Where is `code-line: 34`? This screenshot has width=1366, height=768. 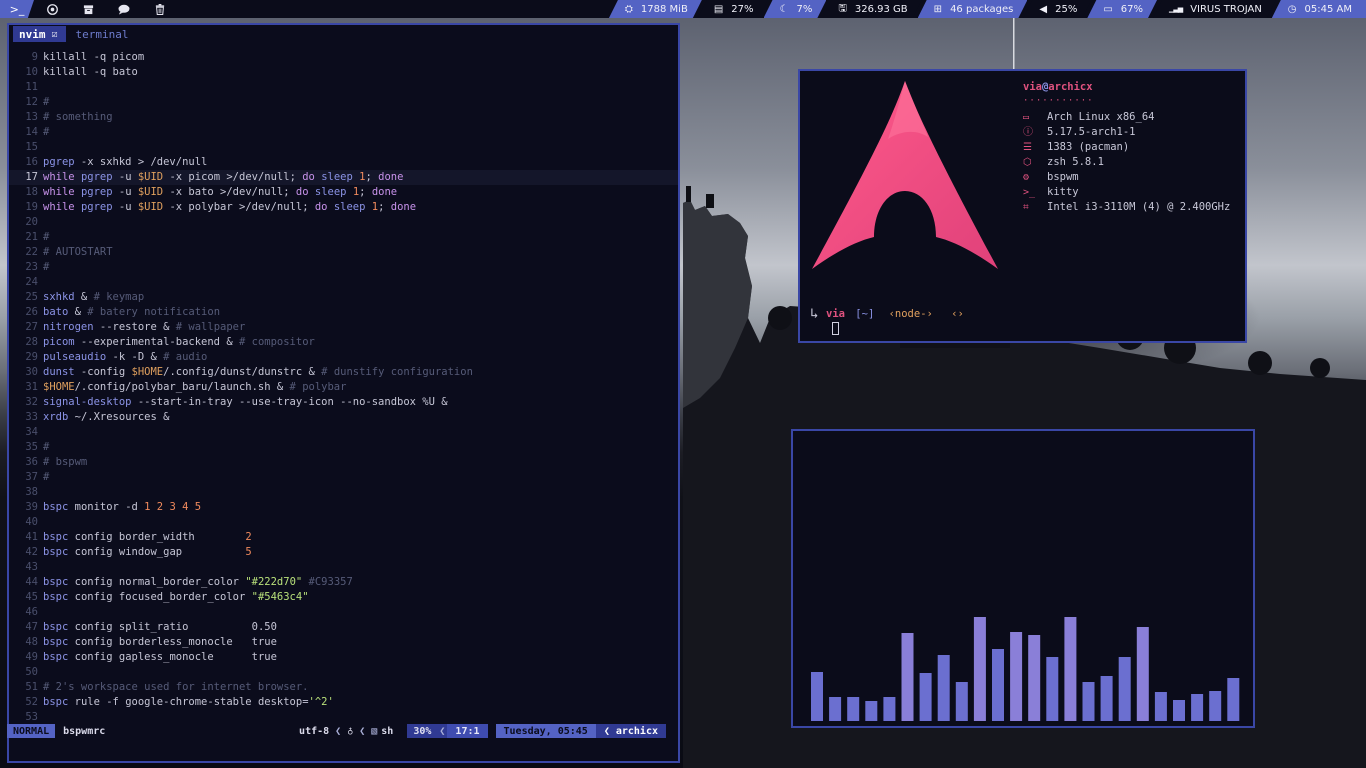 code-line: 34 is located at coordinates (343, 432).